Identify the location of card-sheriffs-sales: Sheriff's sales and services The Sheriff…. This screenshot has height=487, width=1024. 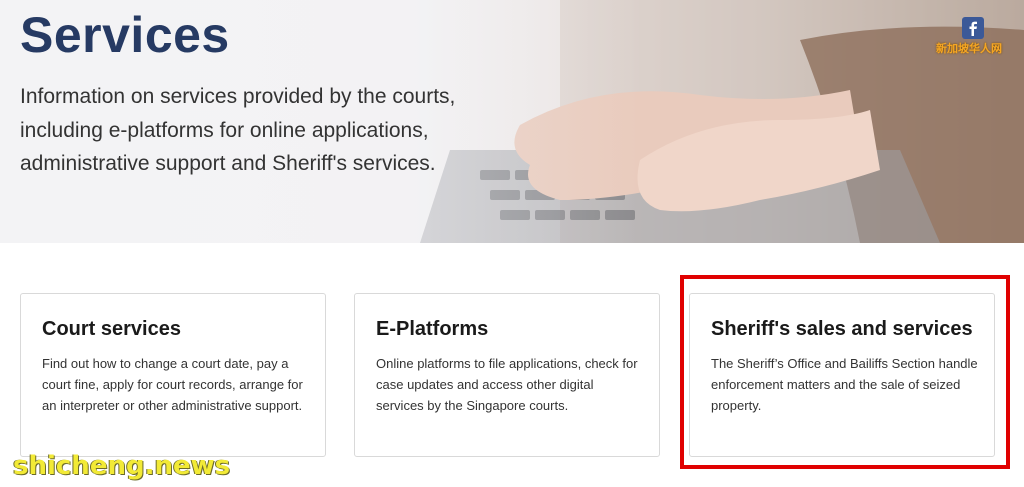
(842, 375).